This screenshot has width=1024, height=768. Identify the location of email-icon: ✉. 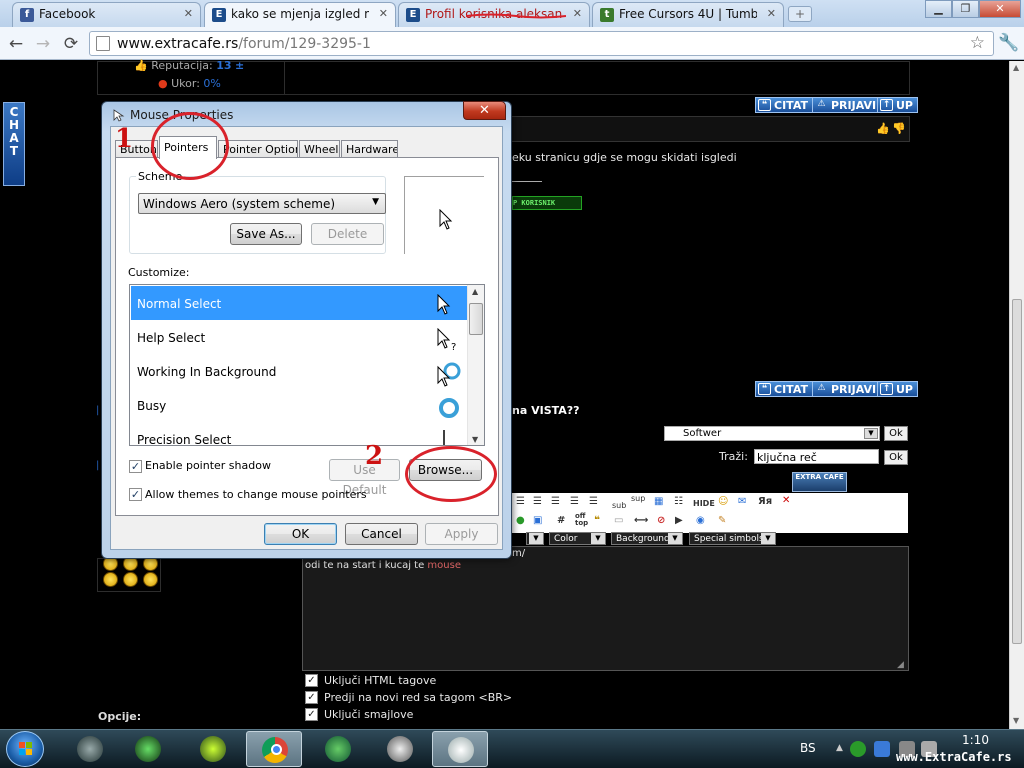
(742, 503).